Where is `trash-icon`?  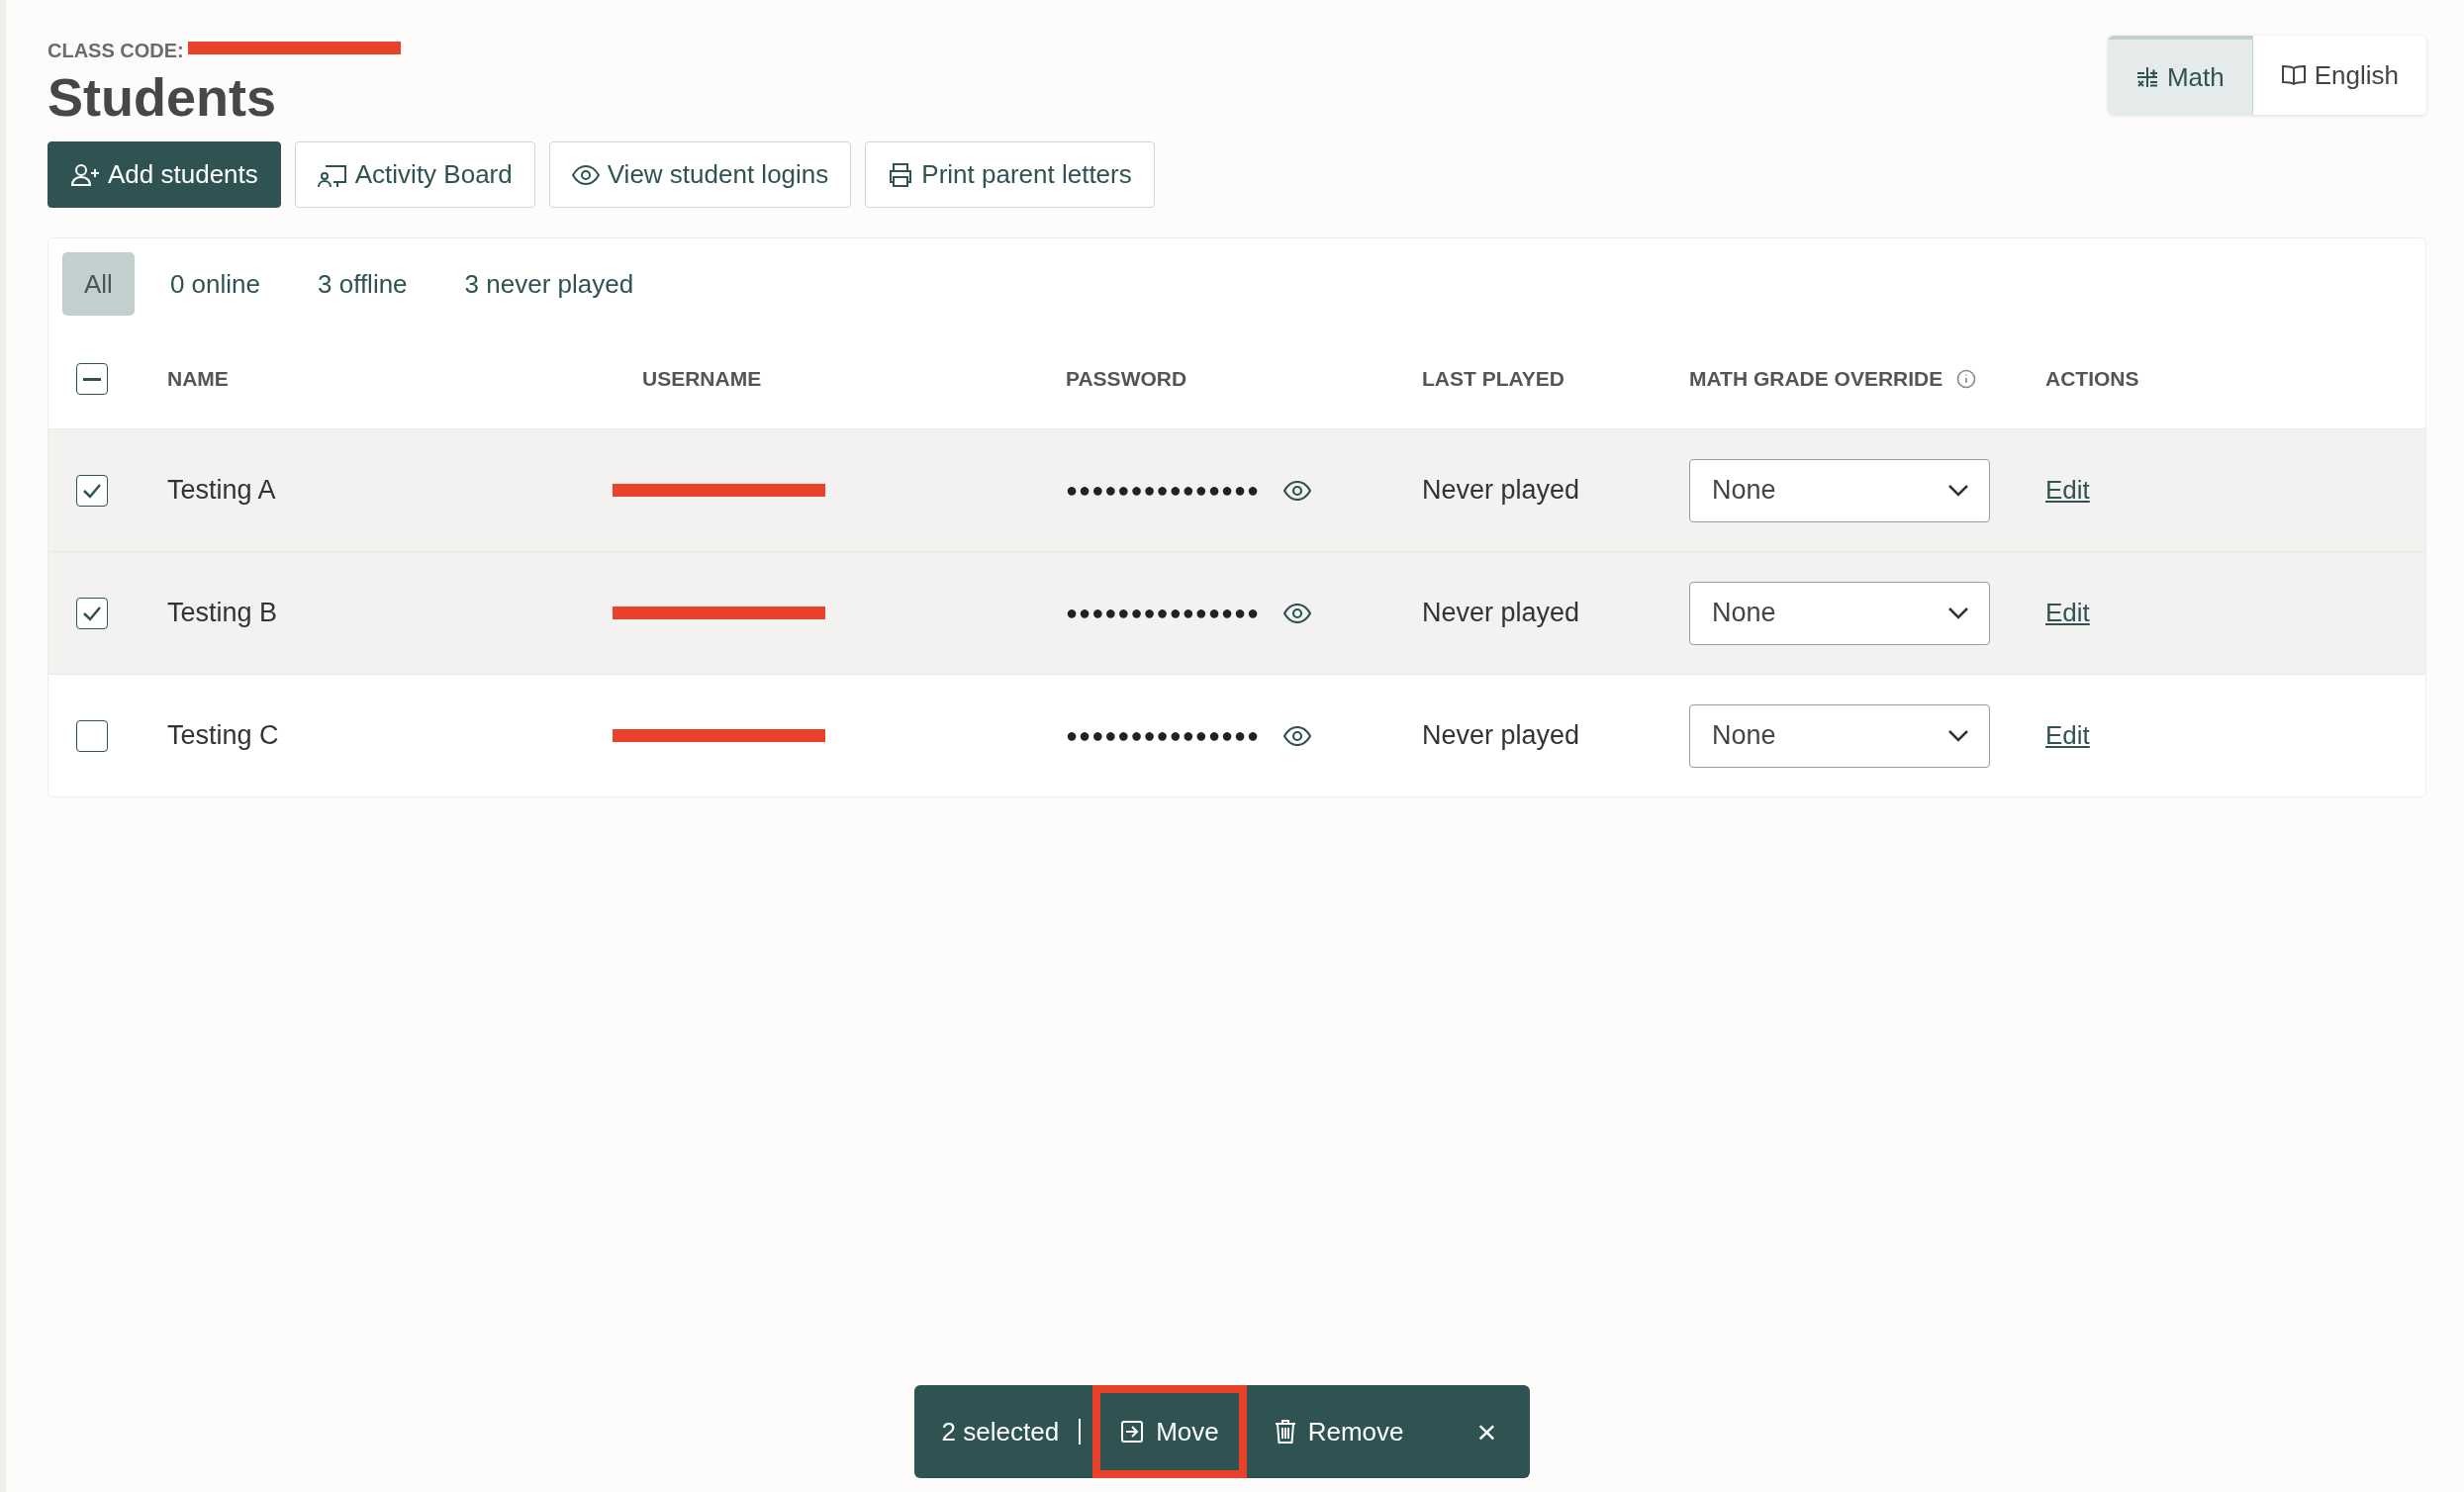 trash-icon is located at coordinates (1285, 1432).